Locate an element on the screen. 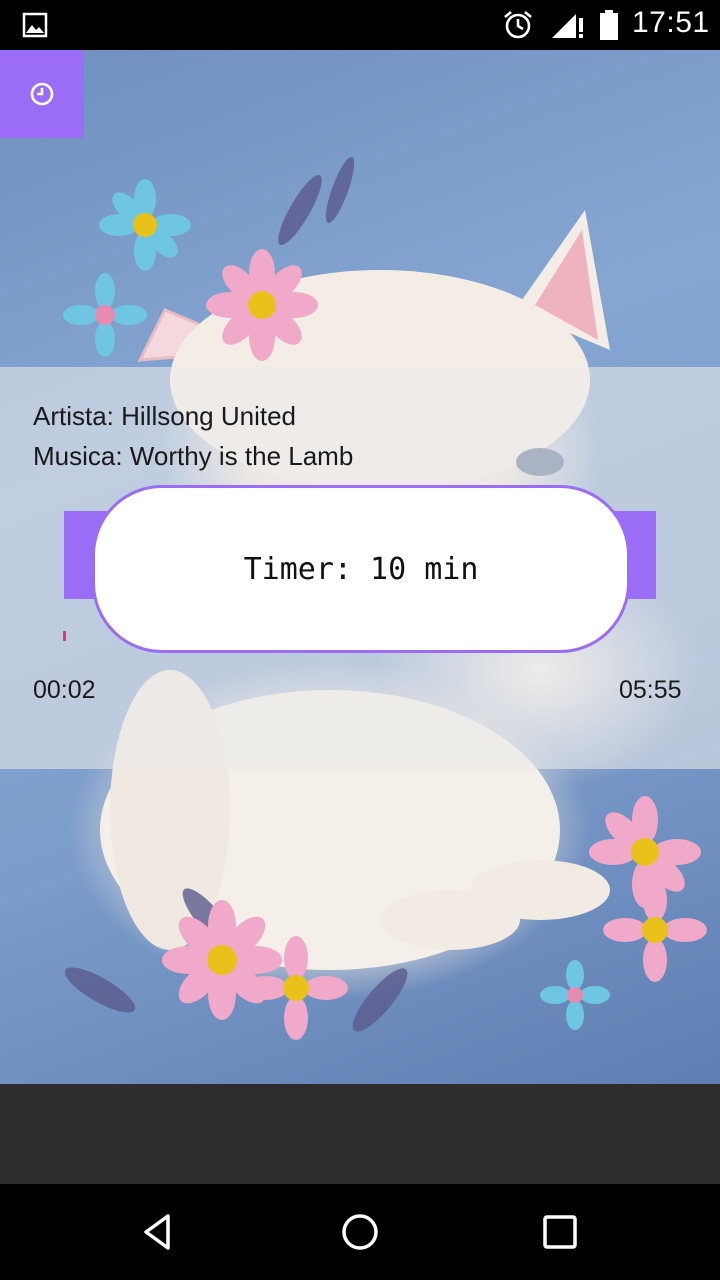  gallery-icon is located at coordinates (35, 25).